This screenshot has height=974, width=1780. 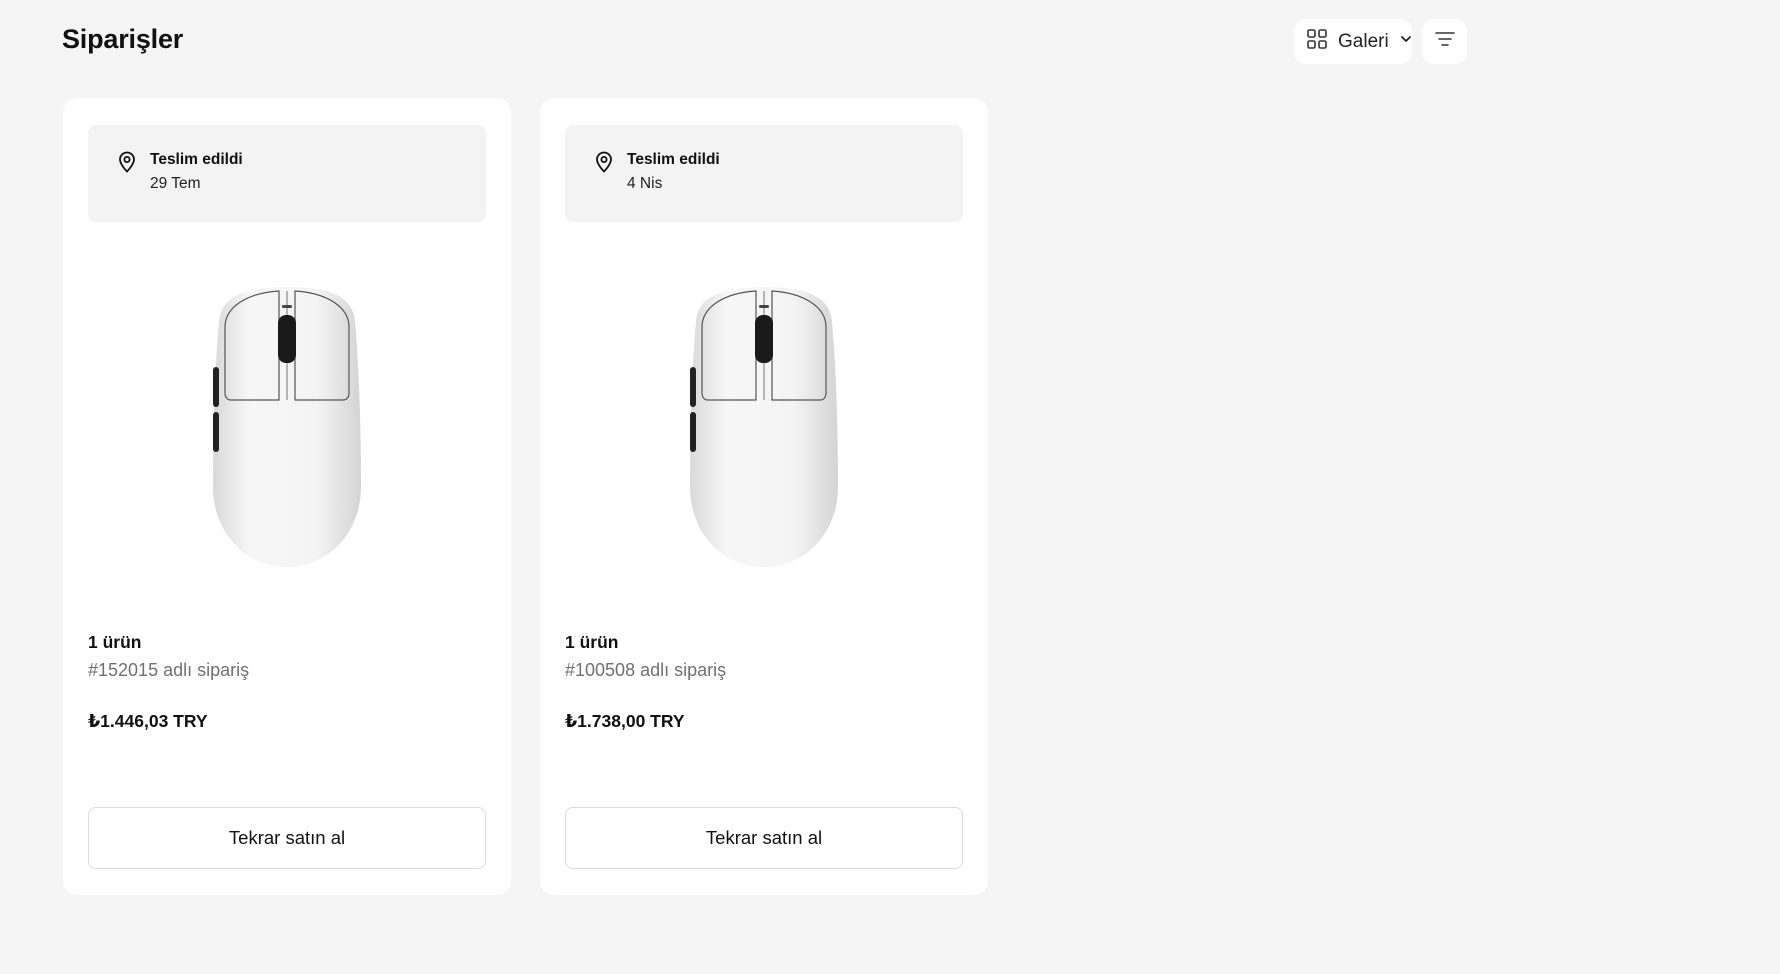 What do you see at coordinates (1317, 41) in the screenshot?
I see `grid-icon` at bounding box center [1317, 41].